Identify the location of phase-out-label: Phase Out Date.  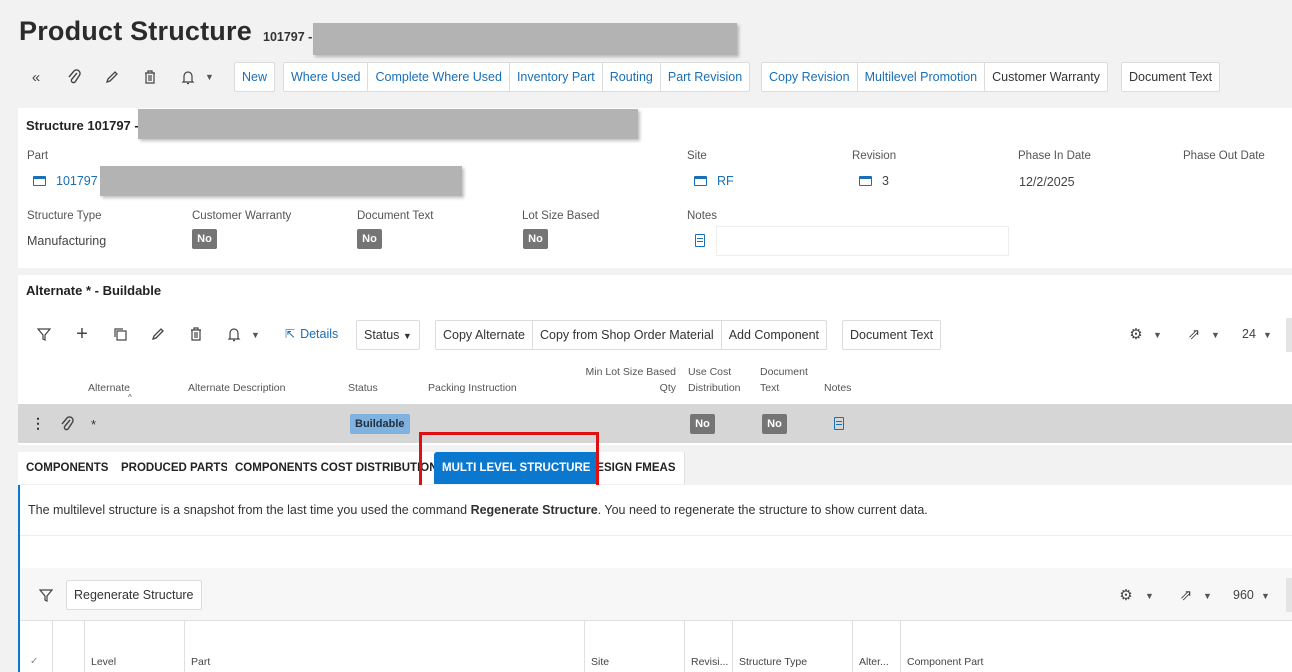
(1224, 156).